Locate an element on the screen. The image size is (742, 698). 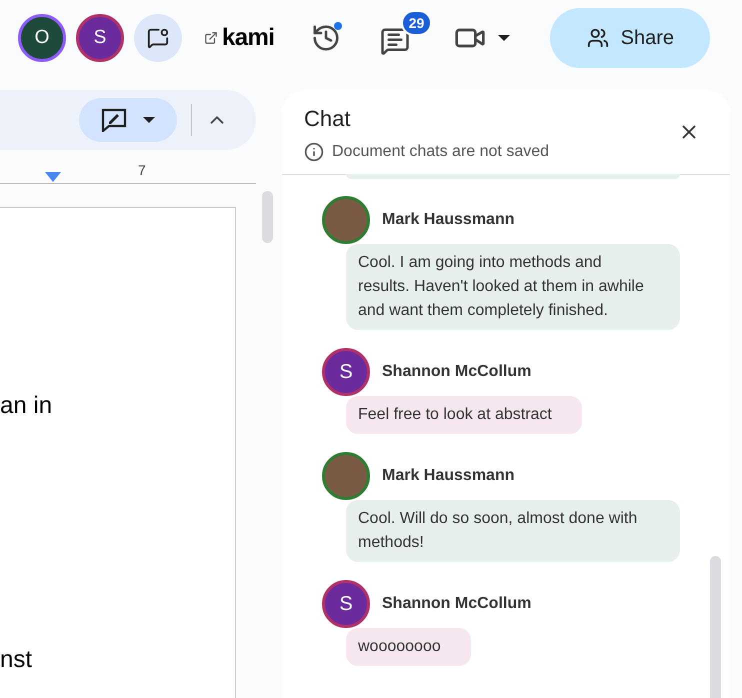
people-icon is located at coordinates (597, 38).